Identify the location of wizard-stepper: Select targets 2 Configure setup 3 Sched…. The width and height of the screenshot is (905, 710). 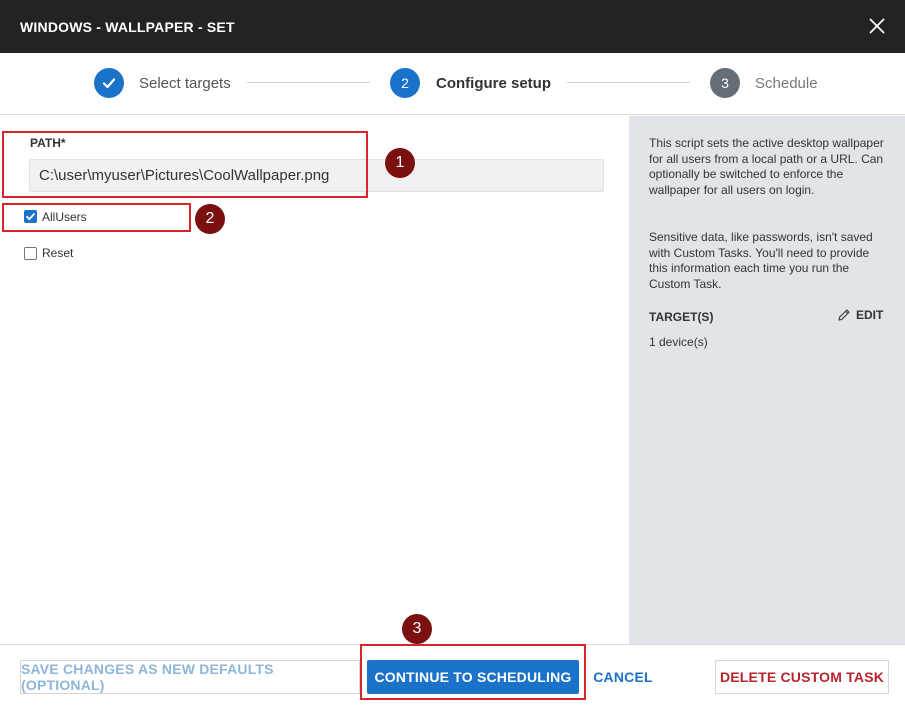
(452, 84).